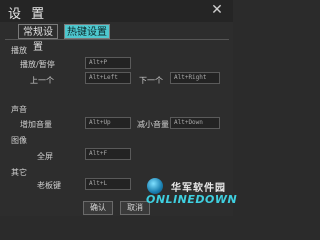 The image size is (320, 240). I want to click on label-volume-up: 增加音量, so click(36, 124).